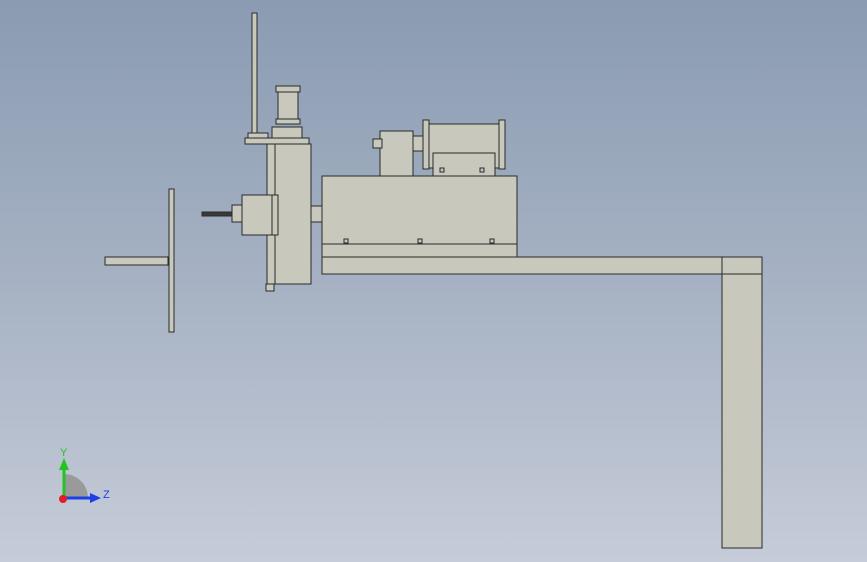  What do you see at coordinates (742, 402) in the screenshot?
I see `vertical-post-part` at bounding box center [742, 402].